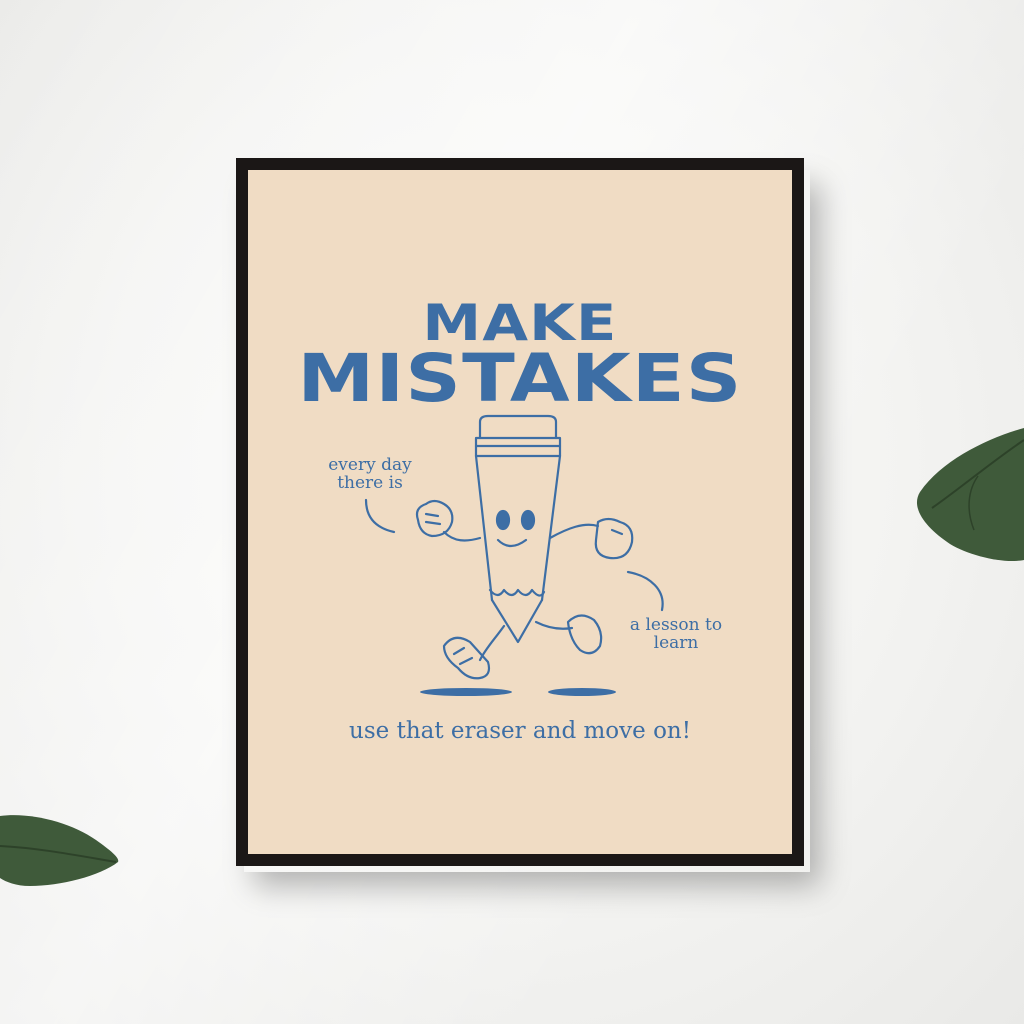  Describe the element at coordinates (514, 555) in the screenshot. I see `pencil-character-icon` at that location.